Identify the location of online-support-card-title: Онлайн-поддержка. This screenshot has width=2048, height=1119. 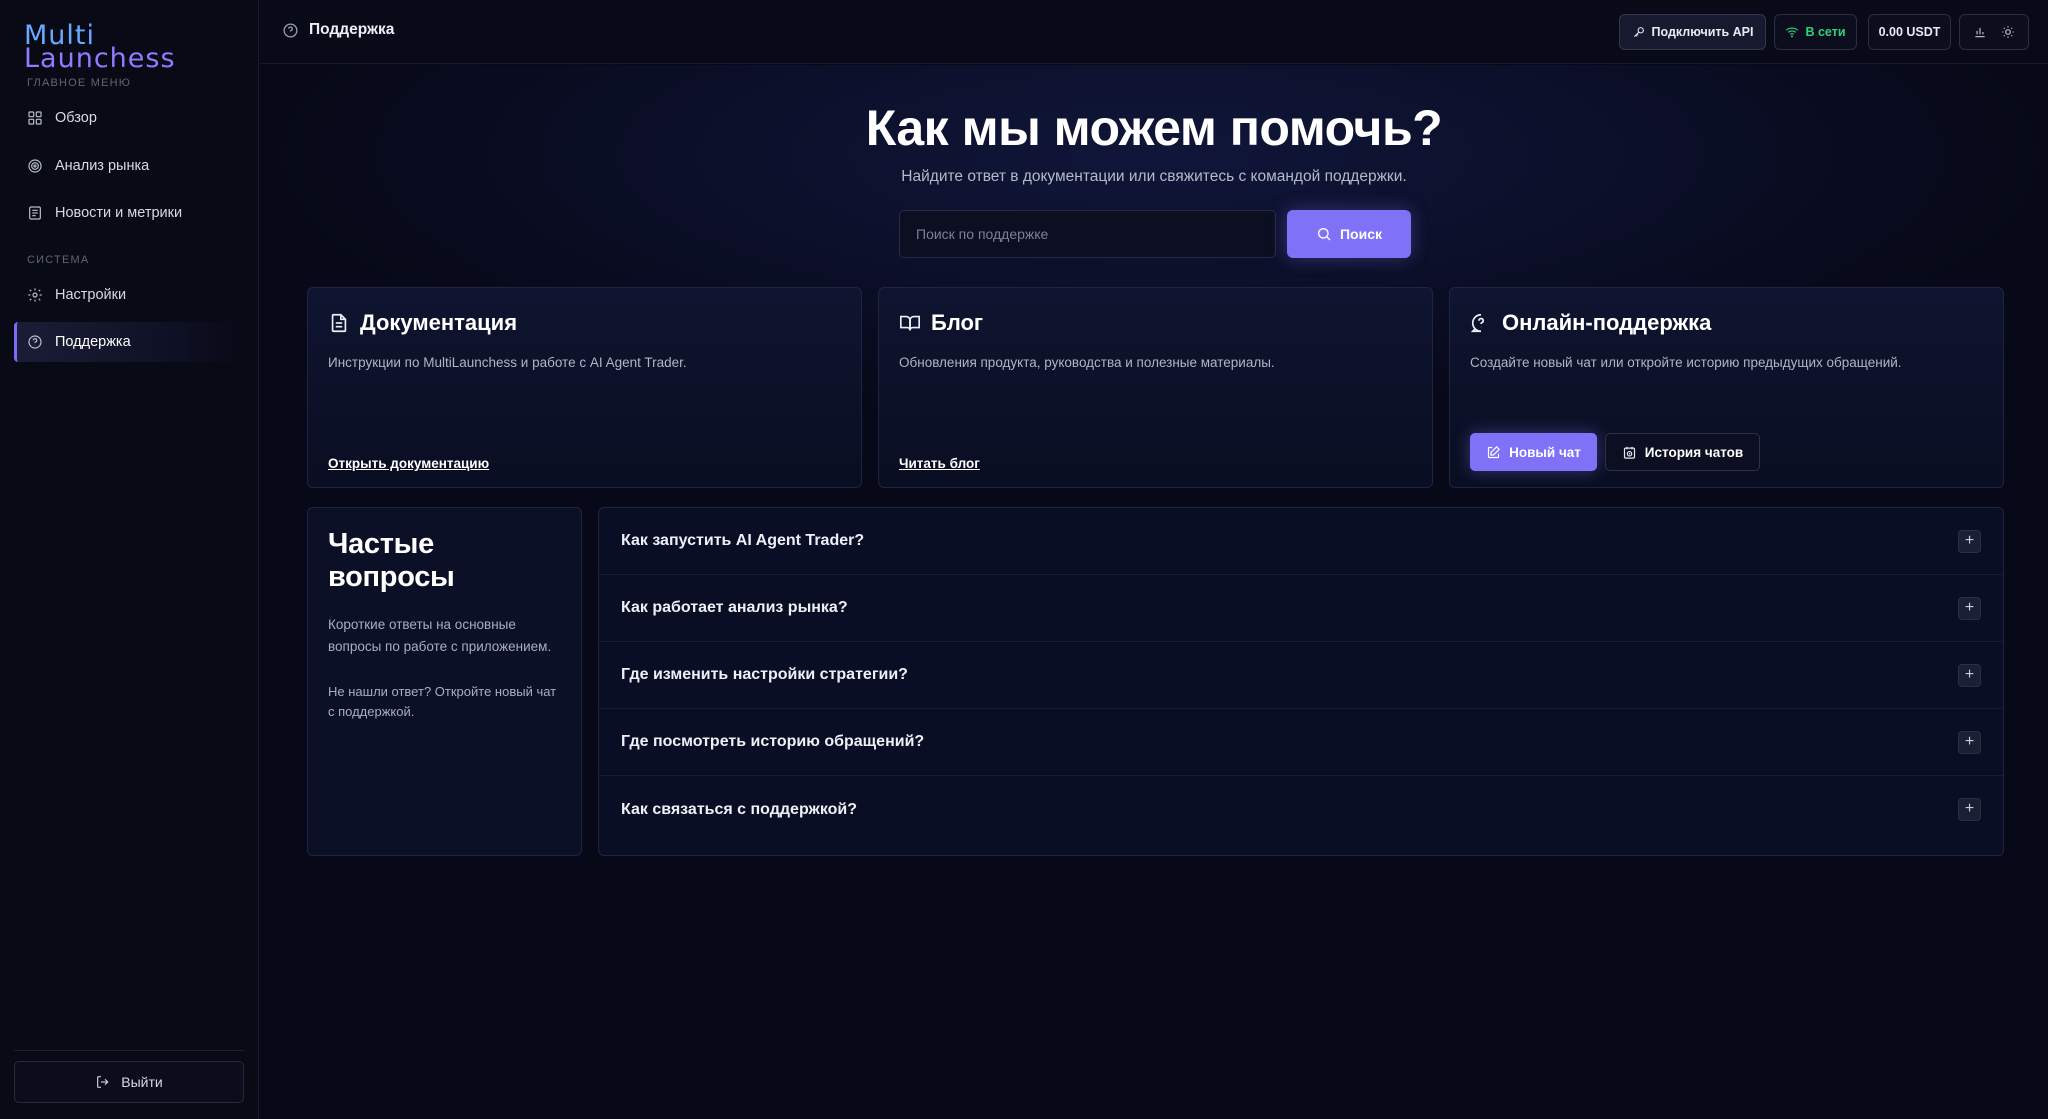
(1590, 323).